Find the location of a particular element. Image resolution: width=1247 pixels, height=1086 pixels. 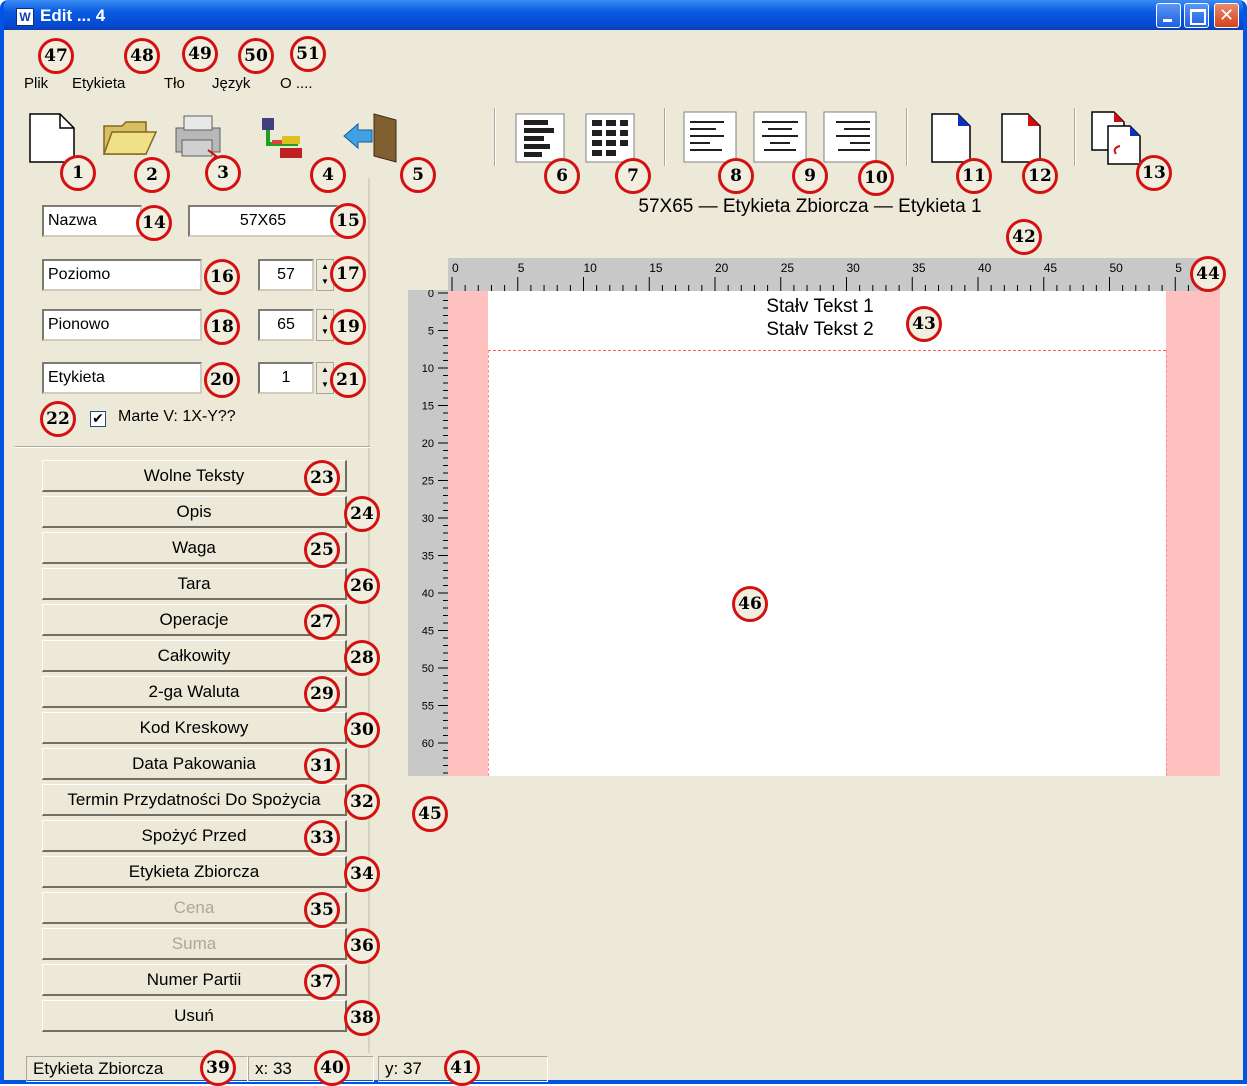

side-button: Spożyć Przed is located at coordinates (194, 836).